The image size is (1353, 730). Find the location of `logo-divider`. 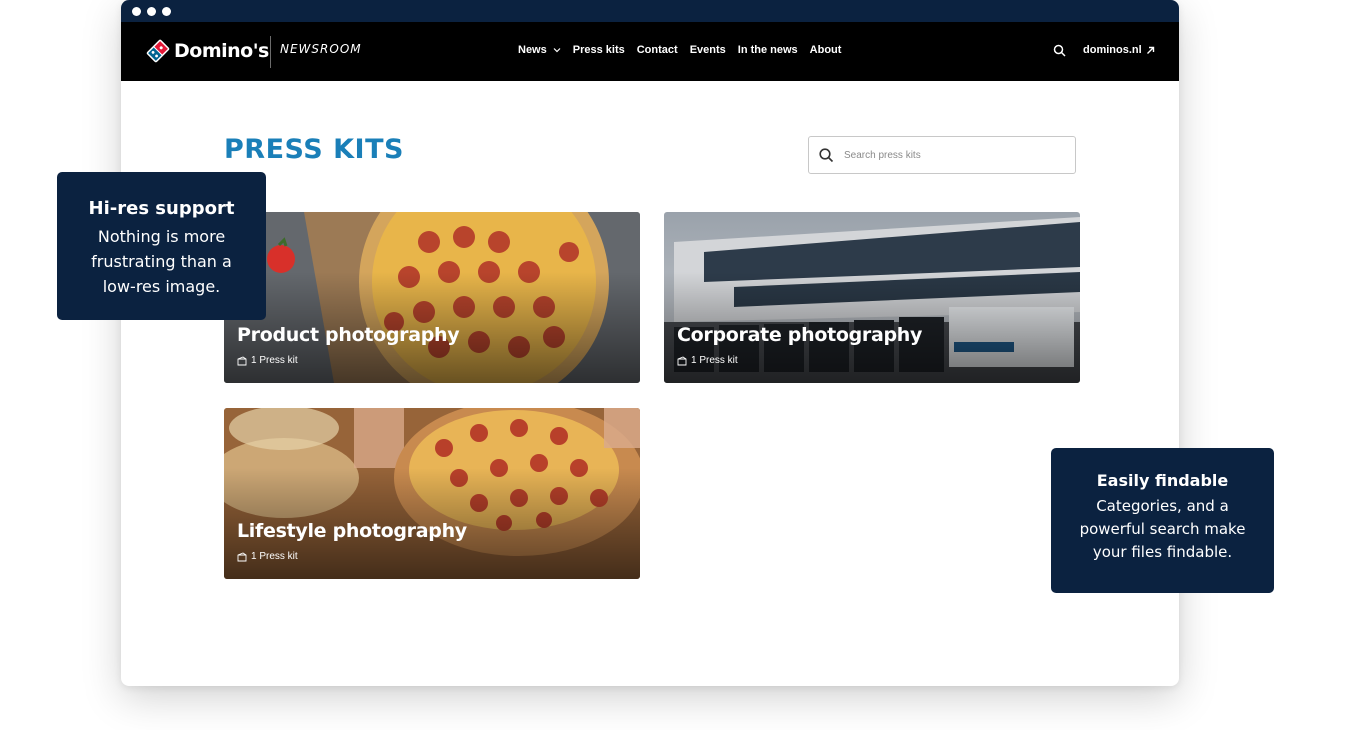

logo-divider is located at coordinates (270, 52).